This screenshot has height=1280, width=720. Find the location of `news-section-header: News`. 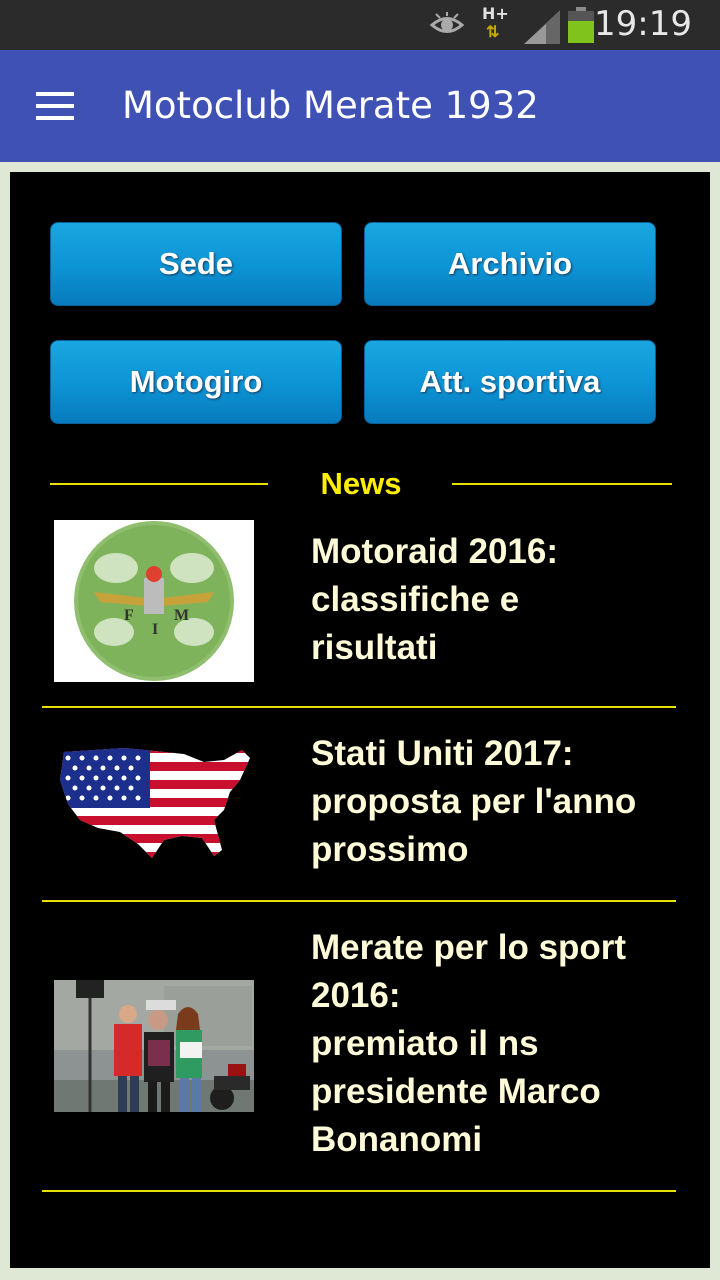

news-section-header: News is located at coordinates (361, 484).